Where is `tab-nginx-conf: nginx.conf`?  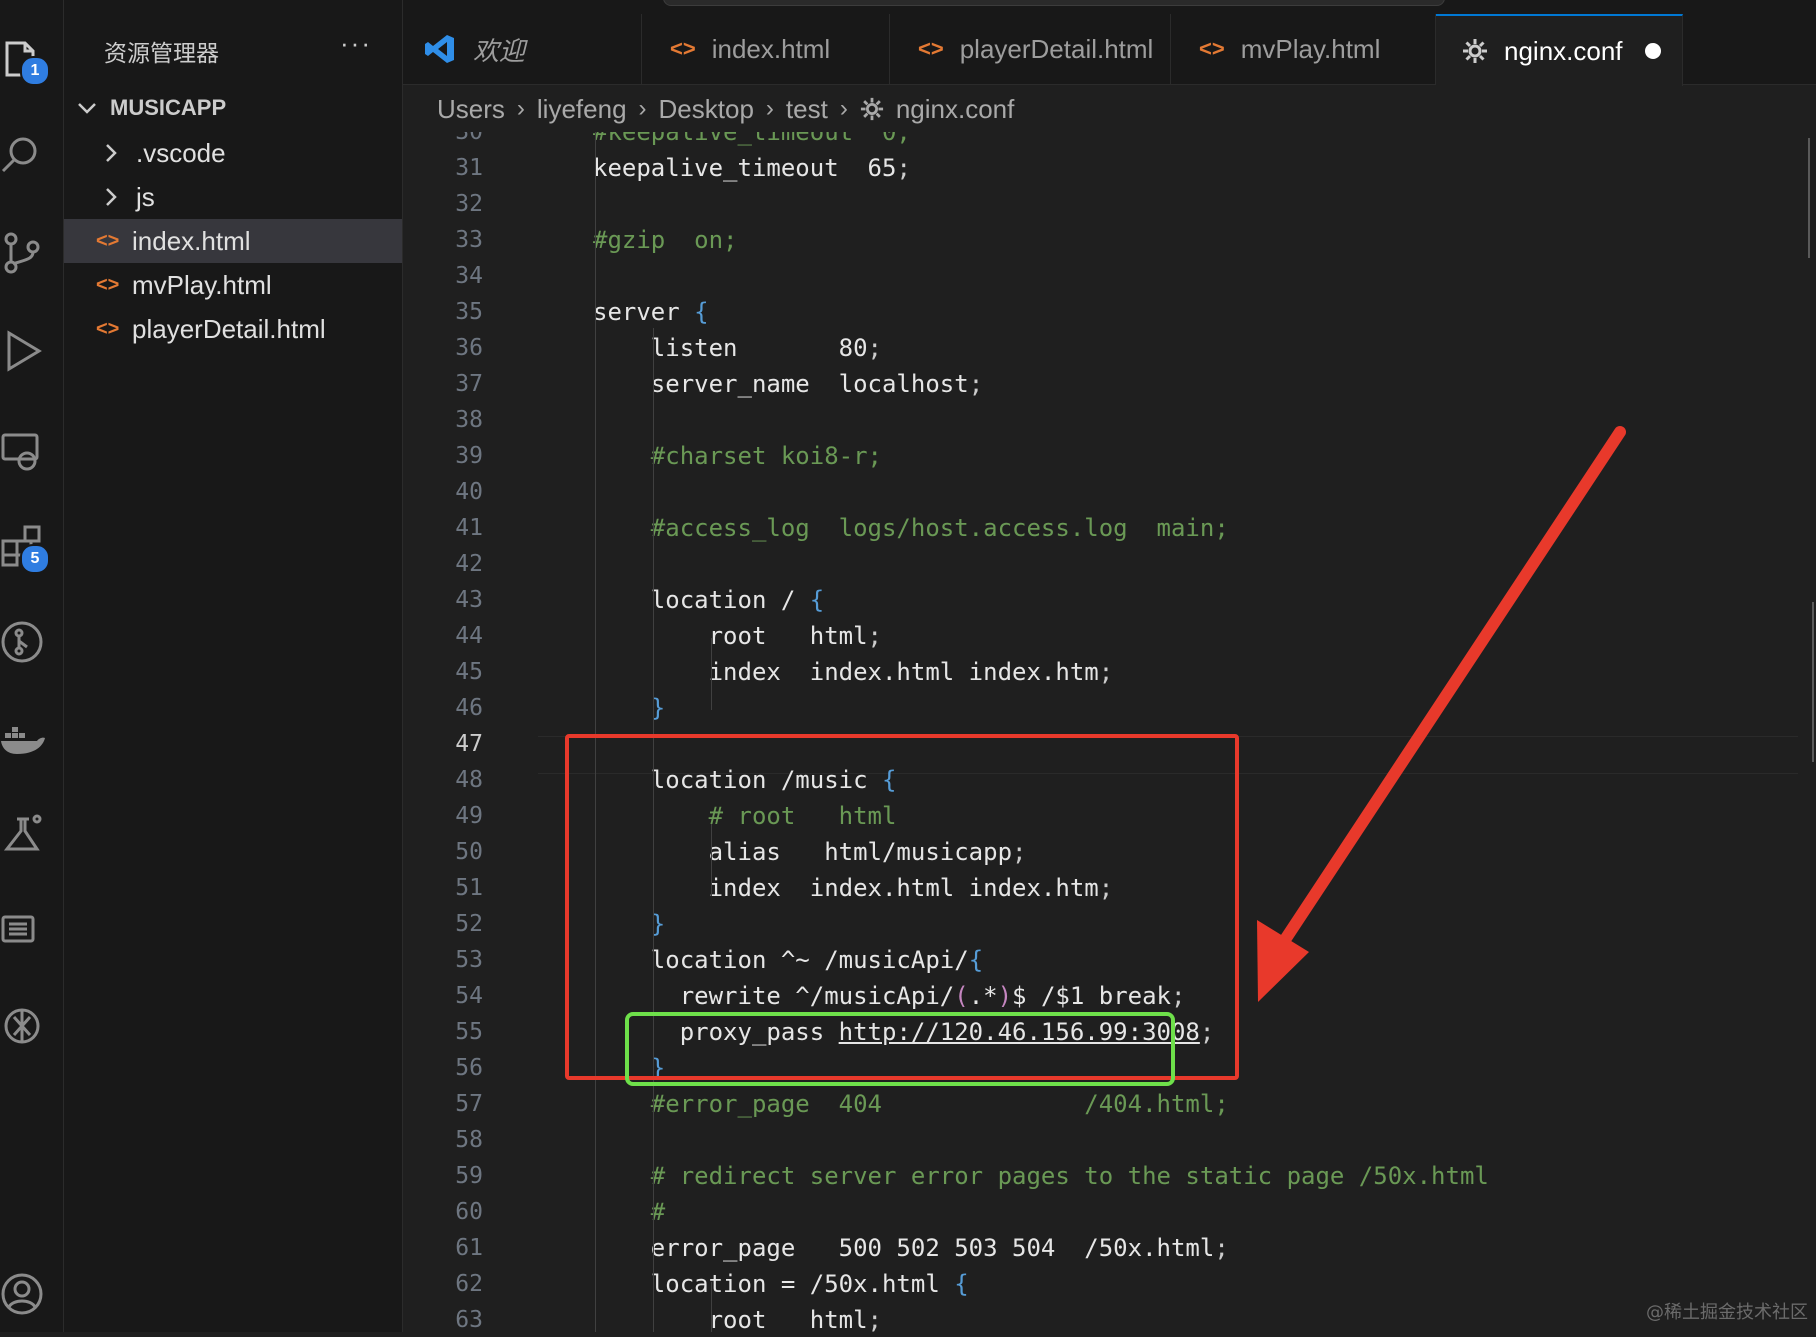
tab-nginx-conf: nginx.conf is located at coordinates (1559, 50).